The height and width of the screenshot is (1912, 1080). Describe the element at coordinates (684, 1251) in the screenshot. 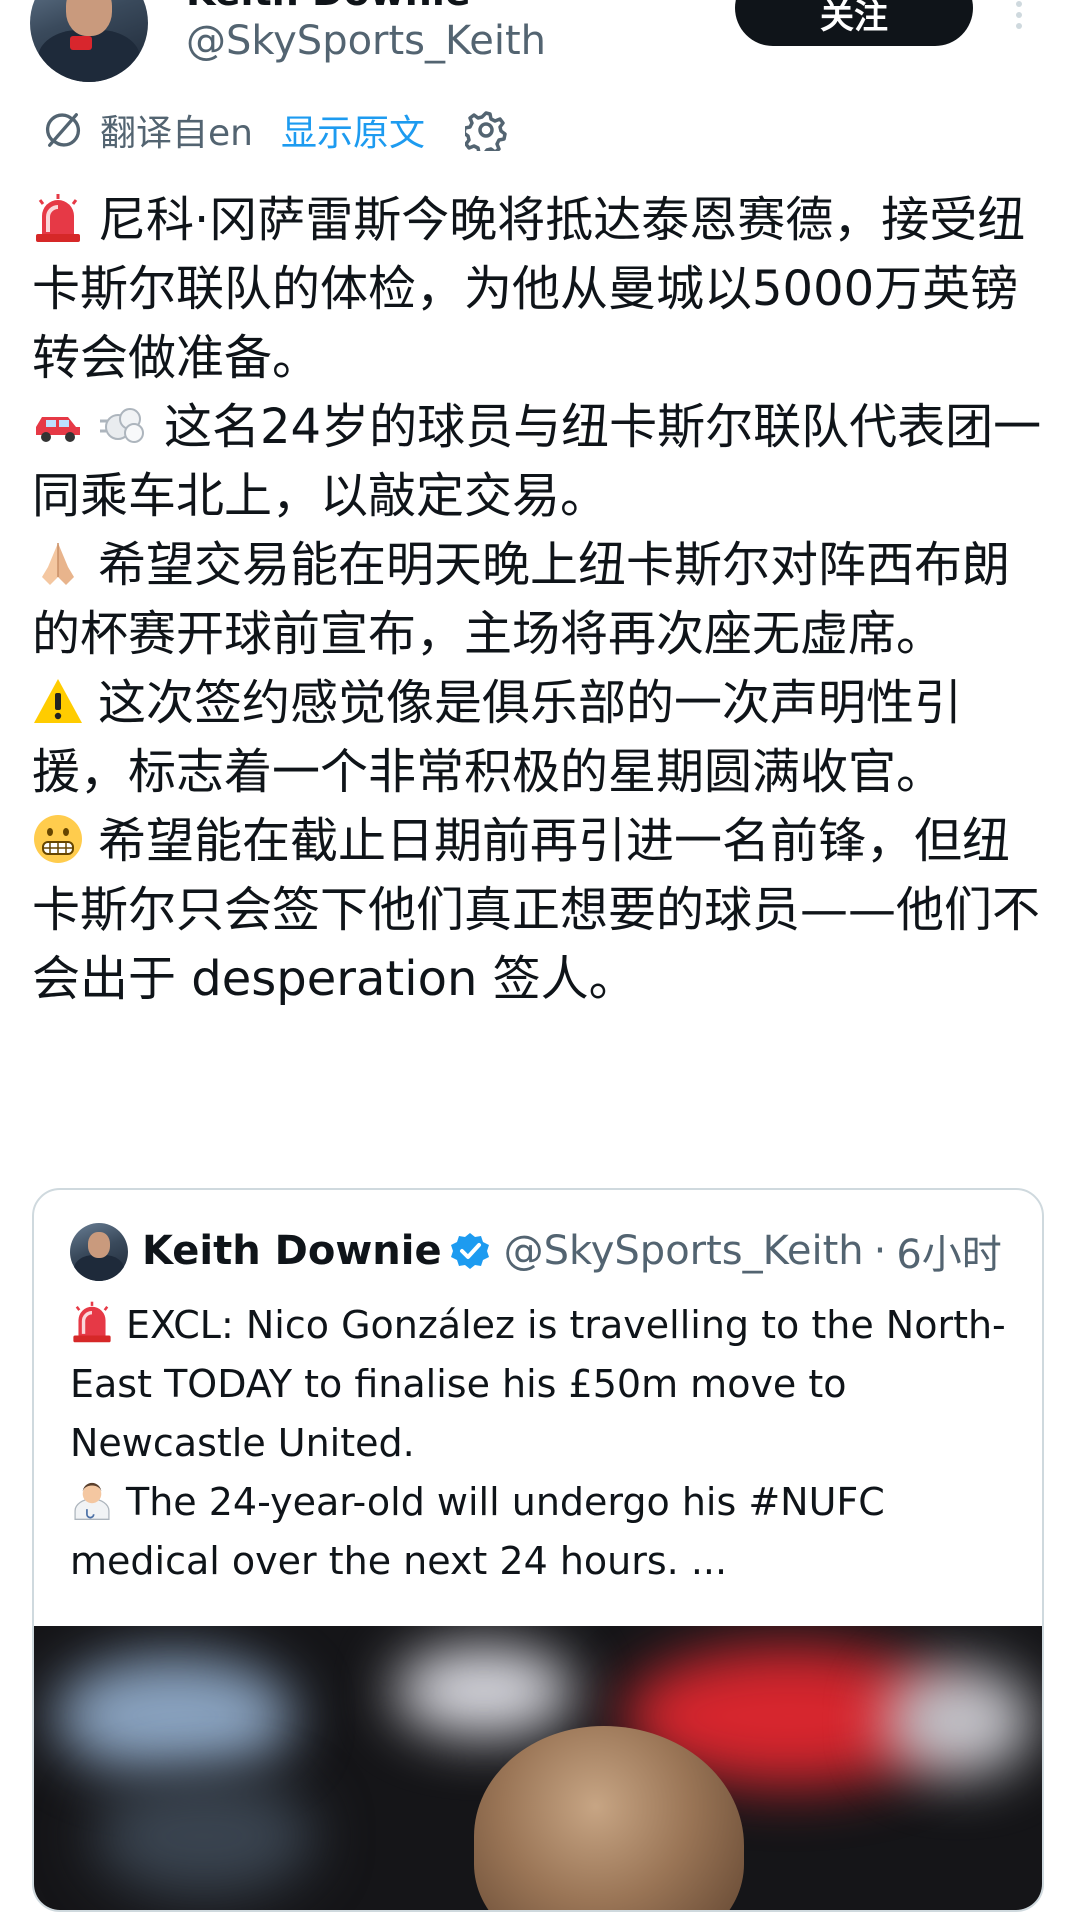

I see `quoted-author-handle: @SkySports_Keith` at that location.